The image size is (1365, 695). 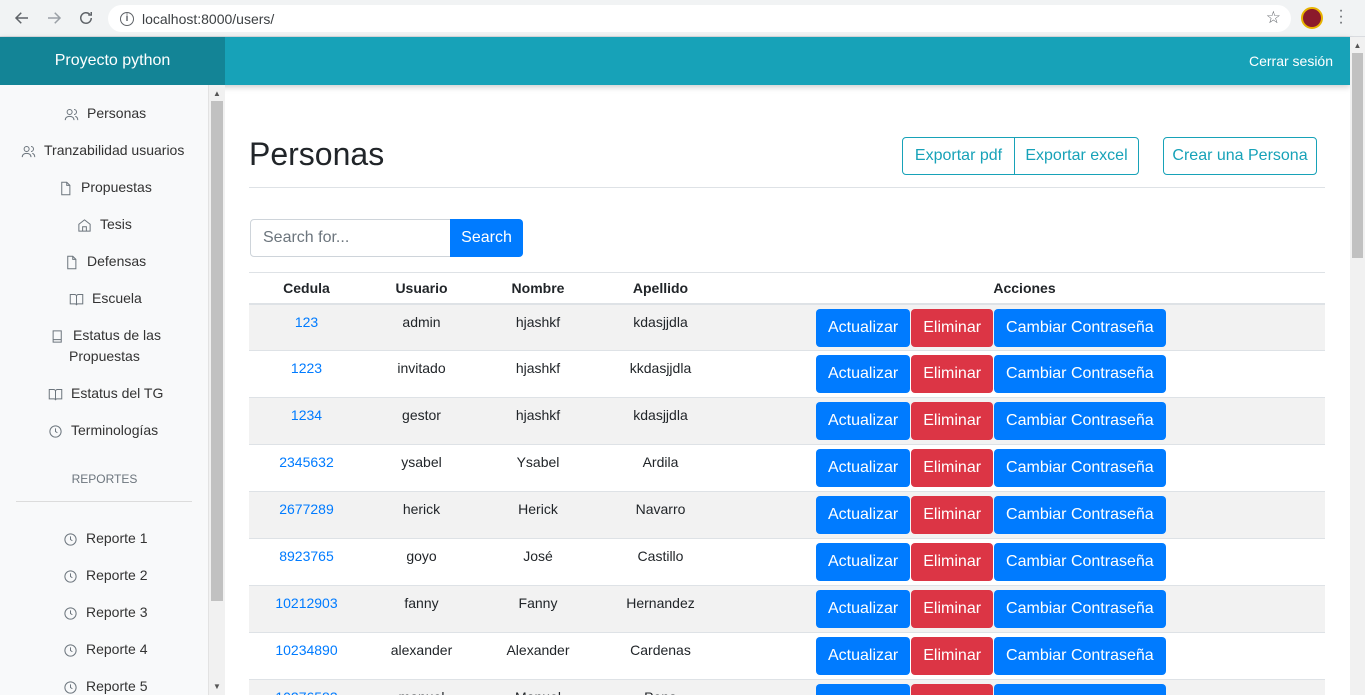 What do you see at coordinates (116, 224) in the screenshot?
I see `sidebar-item-label: Tesis` at bounding box center [116, 224].